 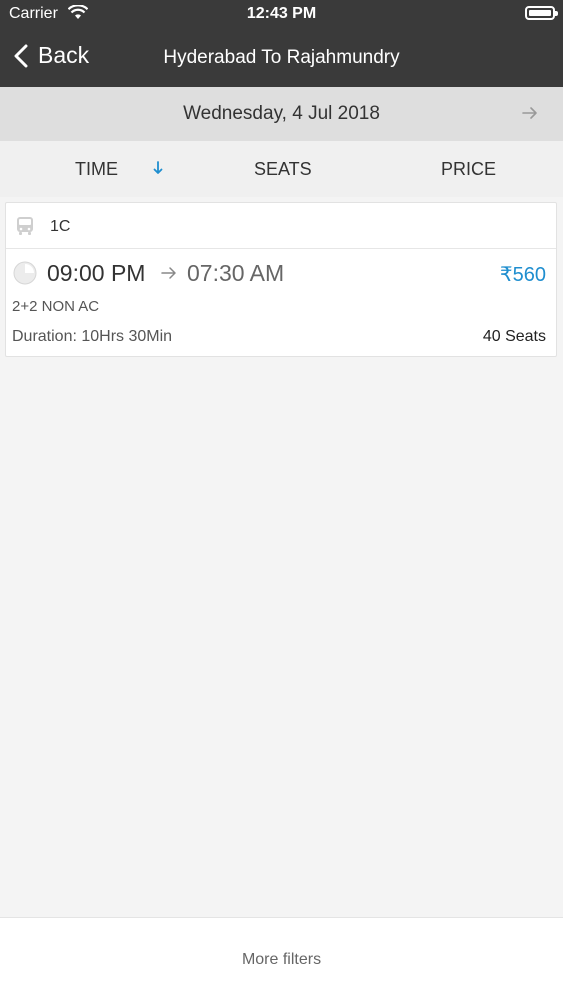 What do you see at coordinates (468, 169) in the screenshot?
I see `sort-price-tab: PRICE` at bounding box center [468, 169].